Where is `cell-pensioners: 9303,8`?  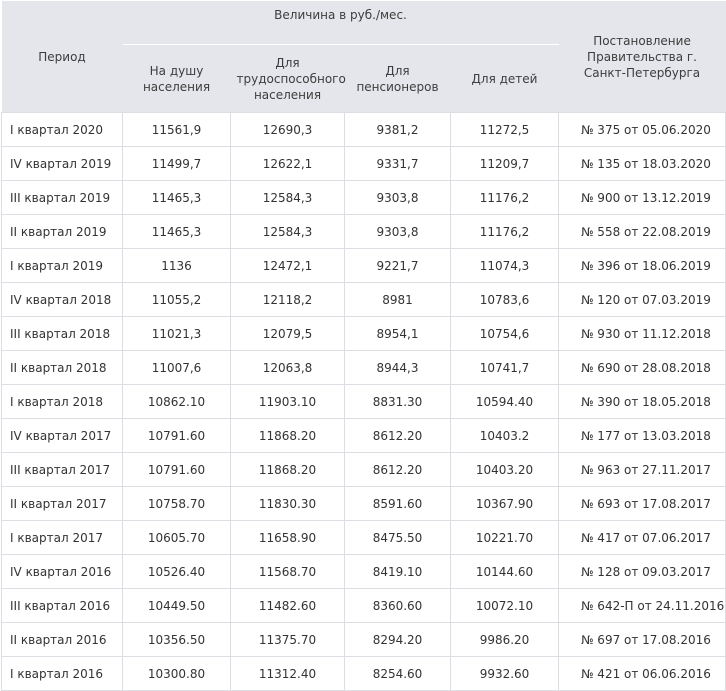
cell-pensioners: 9303,8 is located at coordinates (397, 231).